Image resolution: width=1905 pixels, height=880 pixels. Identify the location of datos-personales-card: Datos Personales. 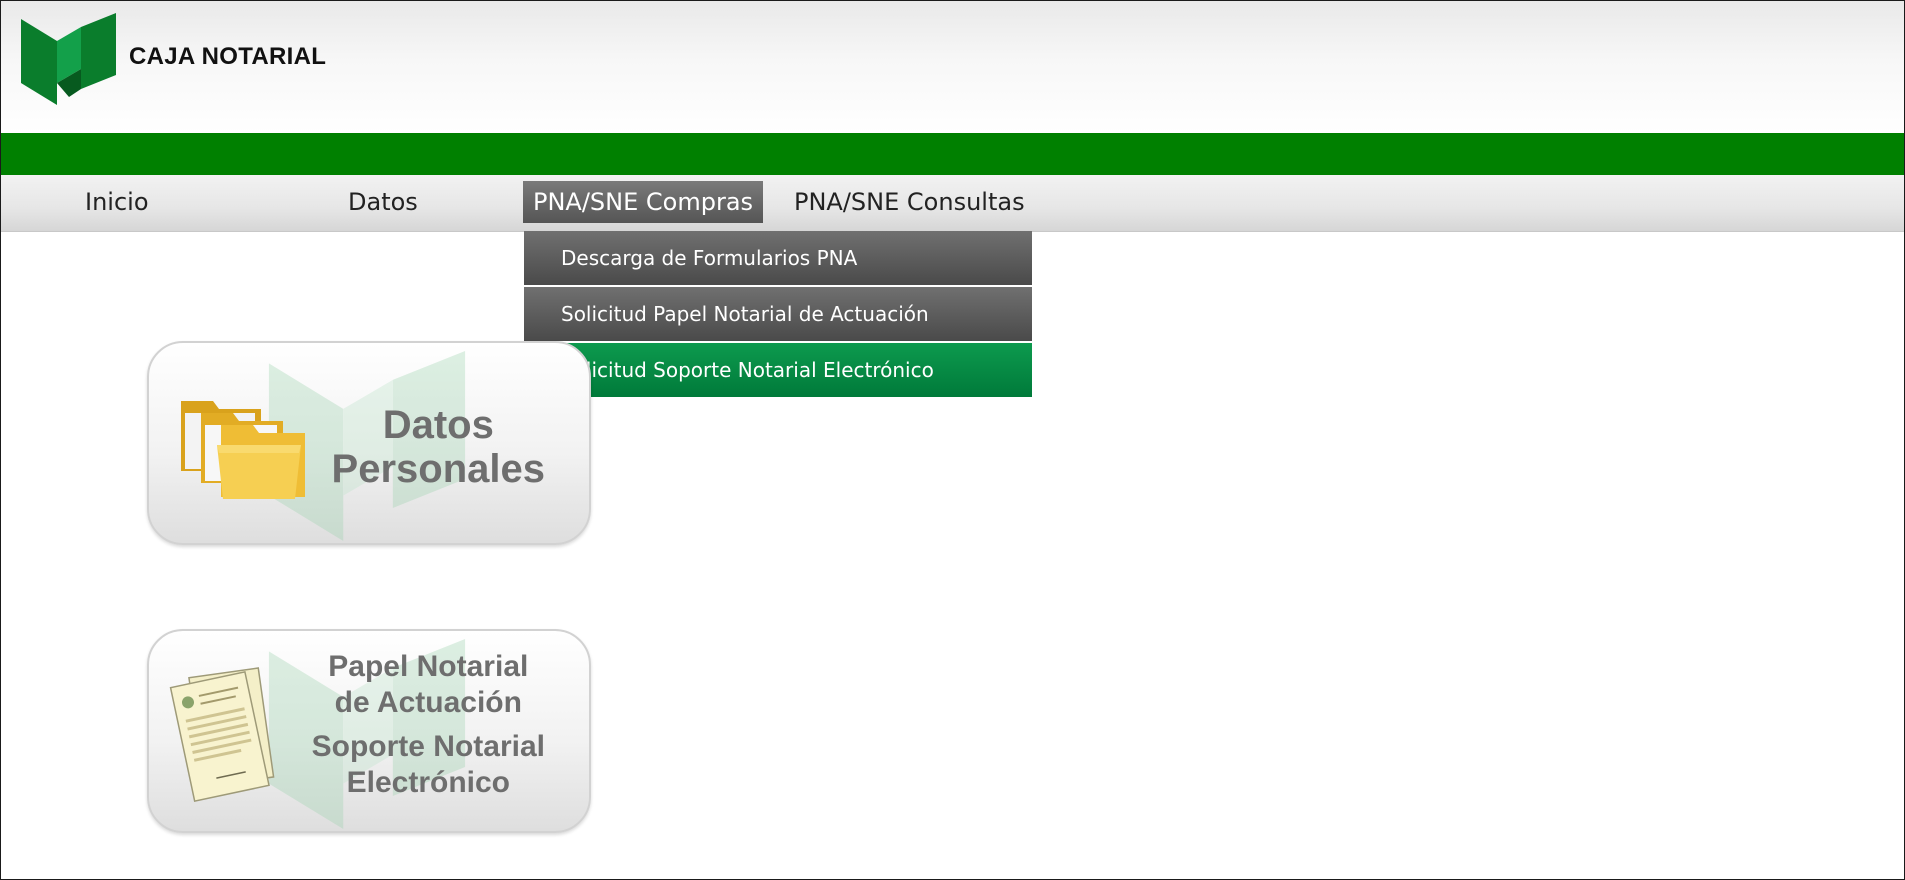
(369, 443).